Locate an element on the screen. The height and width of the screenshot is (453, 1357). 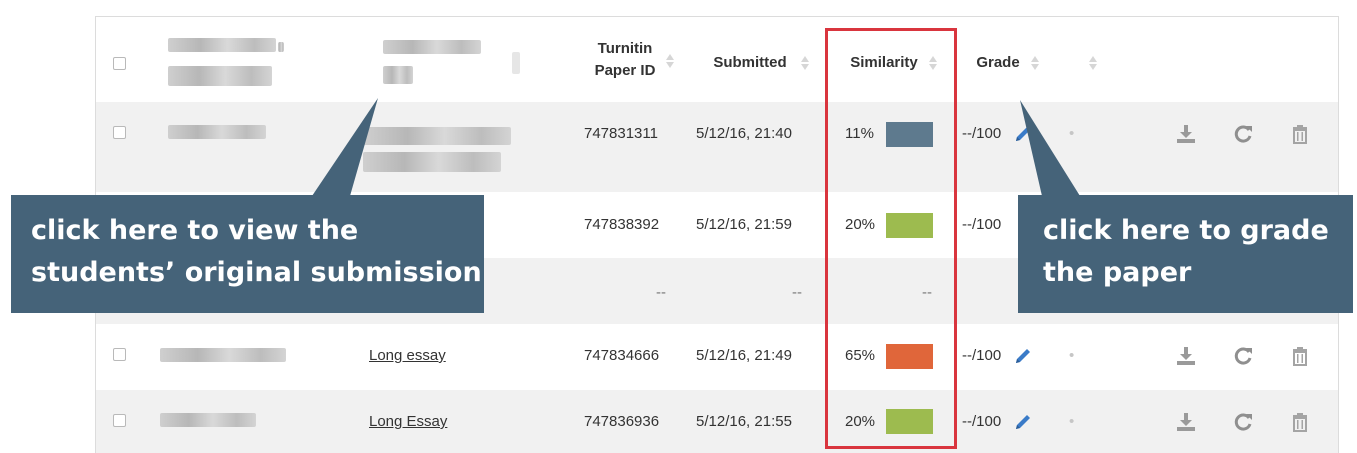
grade-paper-callout: click here to grade the paper is located at coordinates (1185, 254).